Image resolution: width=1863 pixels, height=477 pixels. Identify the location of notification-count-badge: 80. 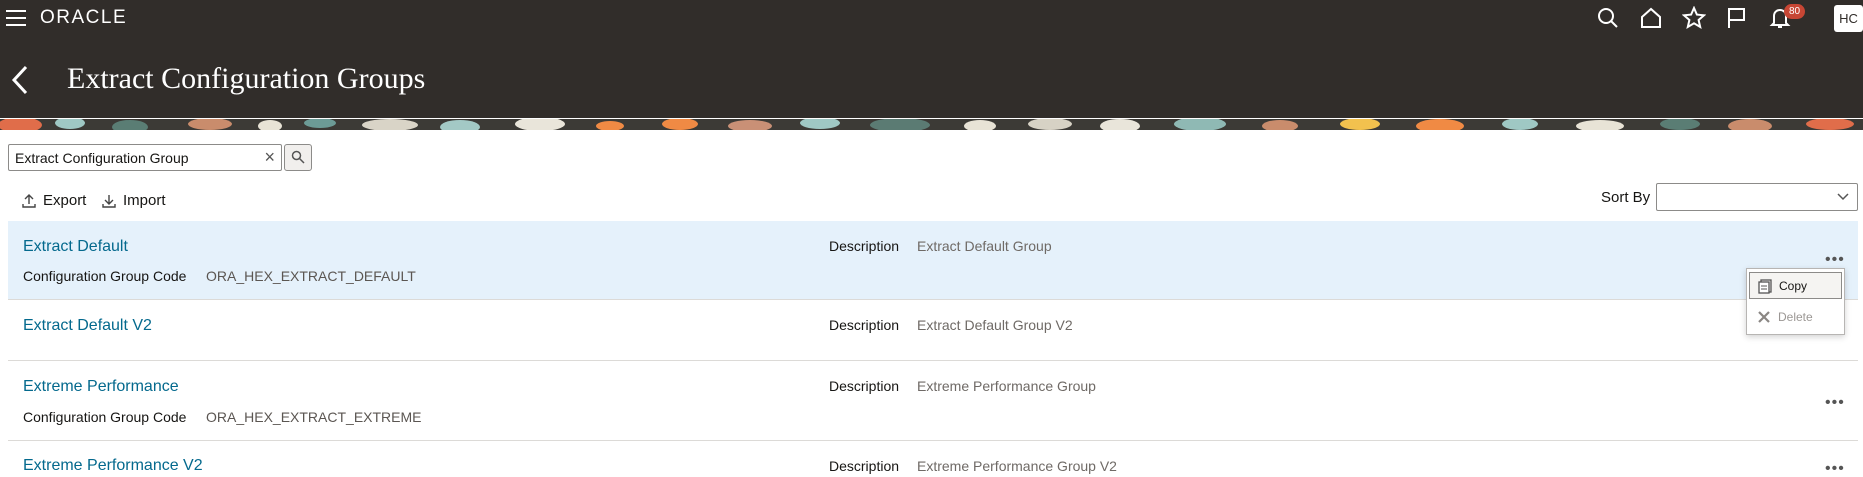
(1795, 11).